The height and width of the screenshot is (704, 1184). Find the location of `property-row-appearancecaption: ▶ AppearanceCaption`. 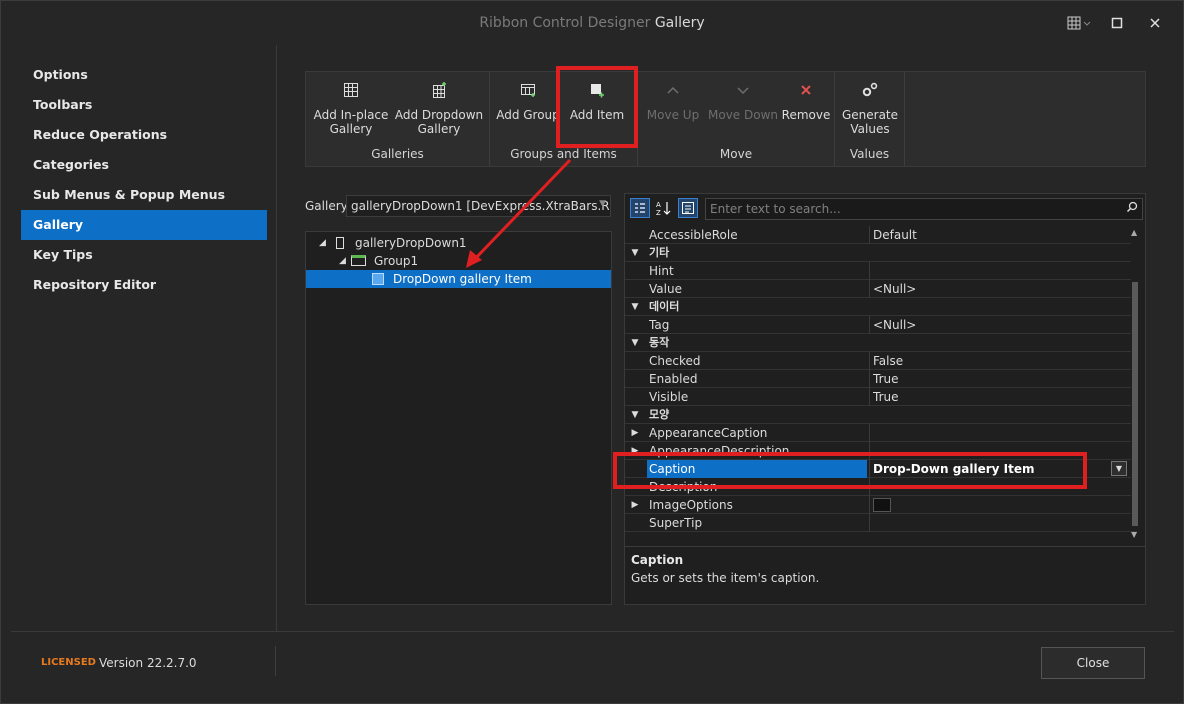

property-row-appearancecaption: ▶ AppearanceCaption is located at coordinates (878, 433).